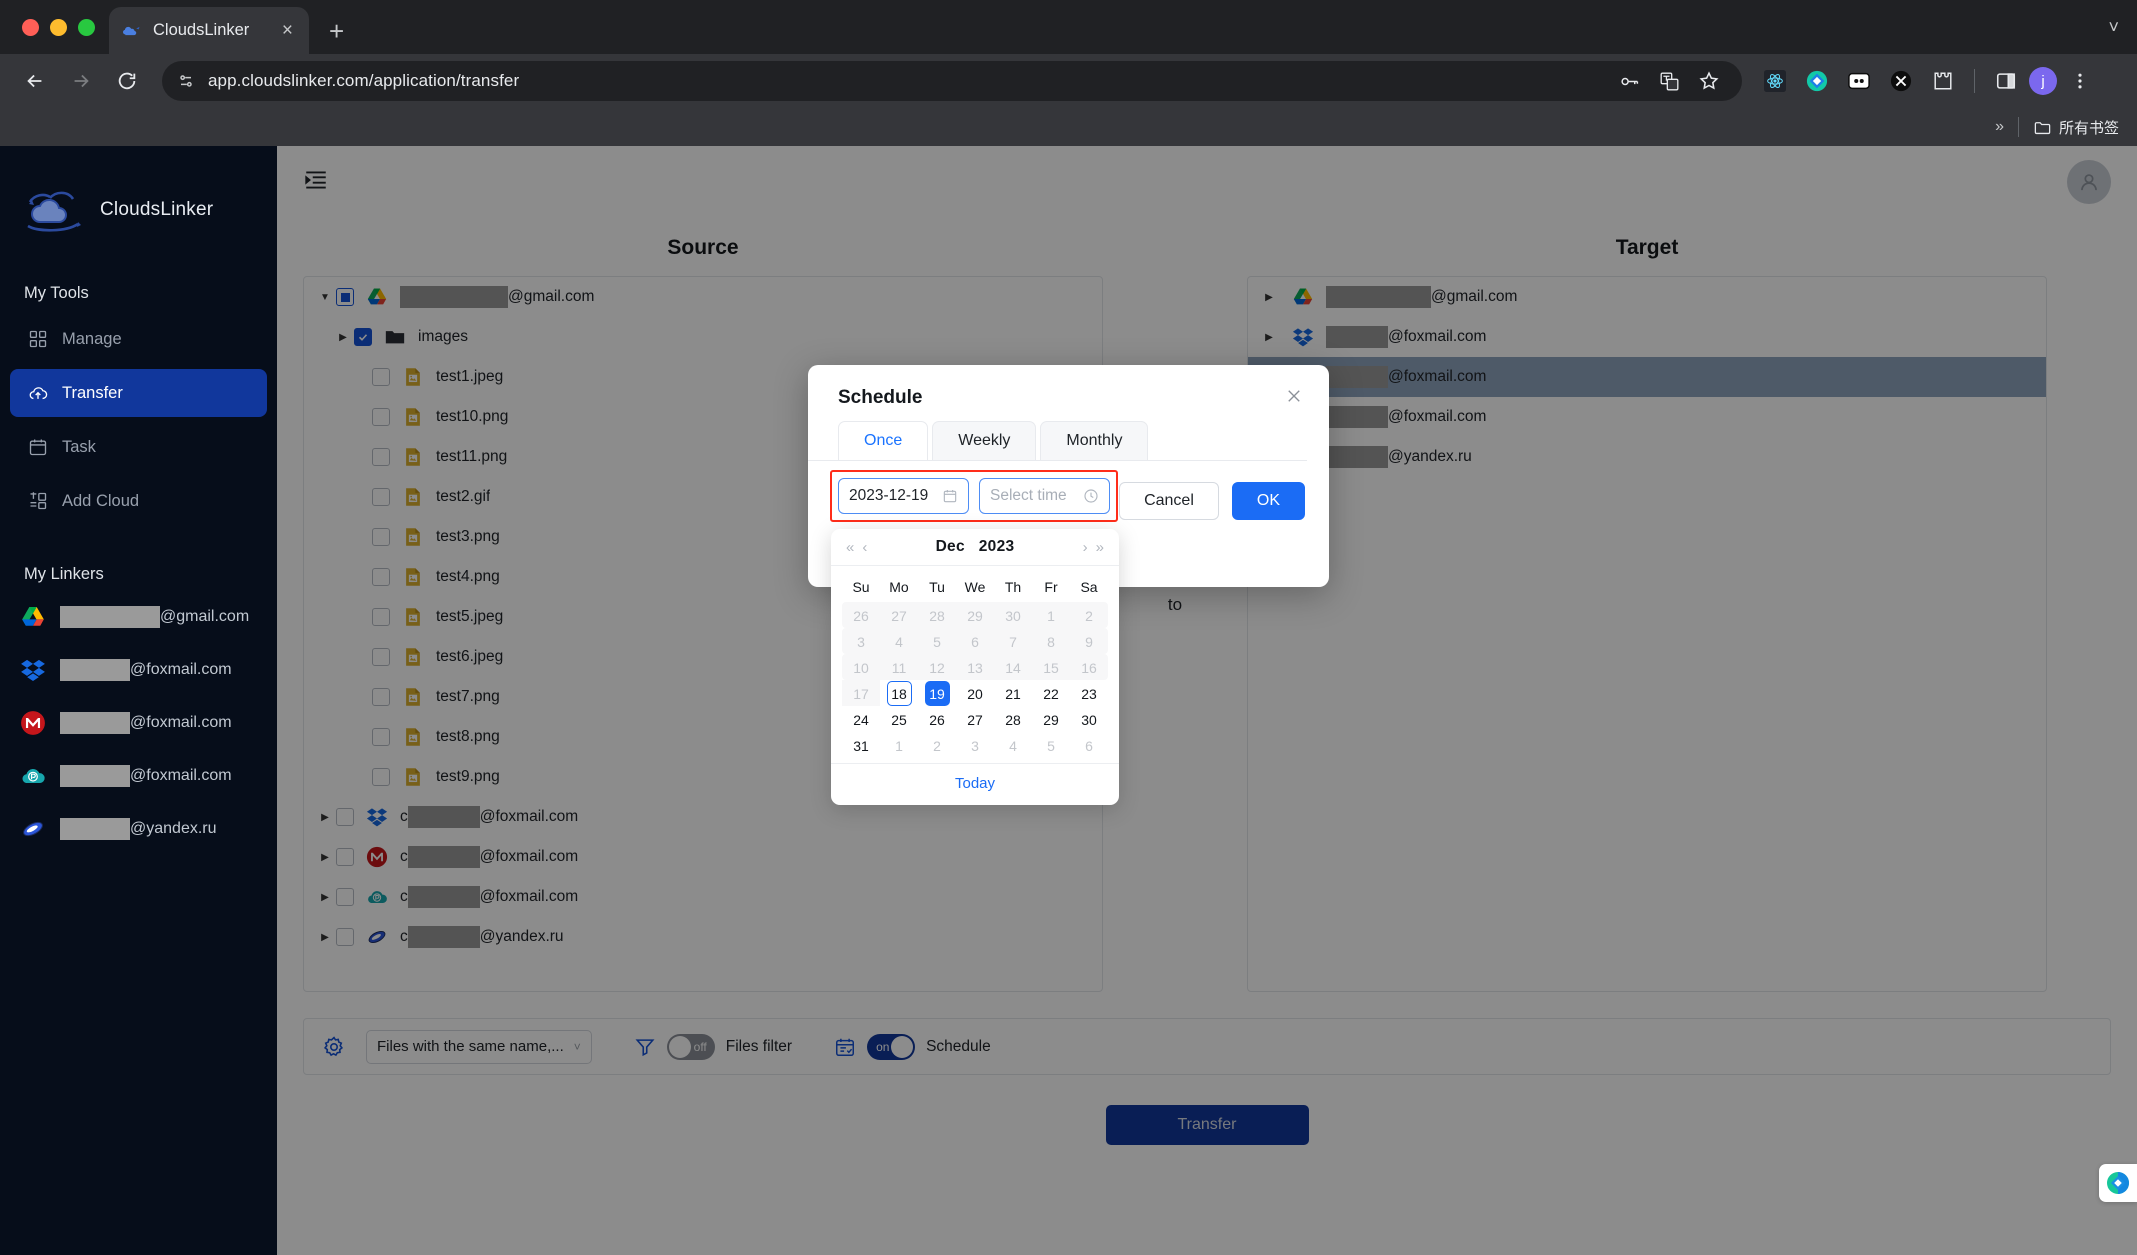 This screenshot has width=2137, height=1255. I want to click on react-extension-icon, so click(1775, 81).